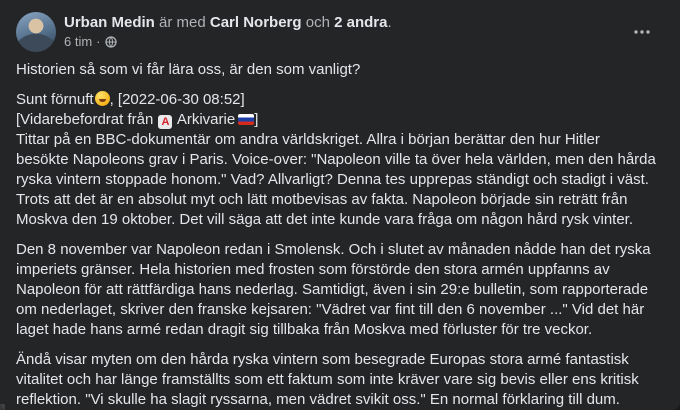  What do you see at coordinates (177, 99) in the screenshot?
I see `source-date: , [2022-06-30 08:52]` at bounding box center [177, 99].